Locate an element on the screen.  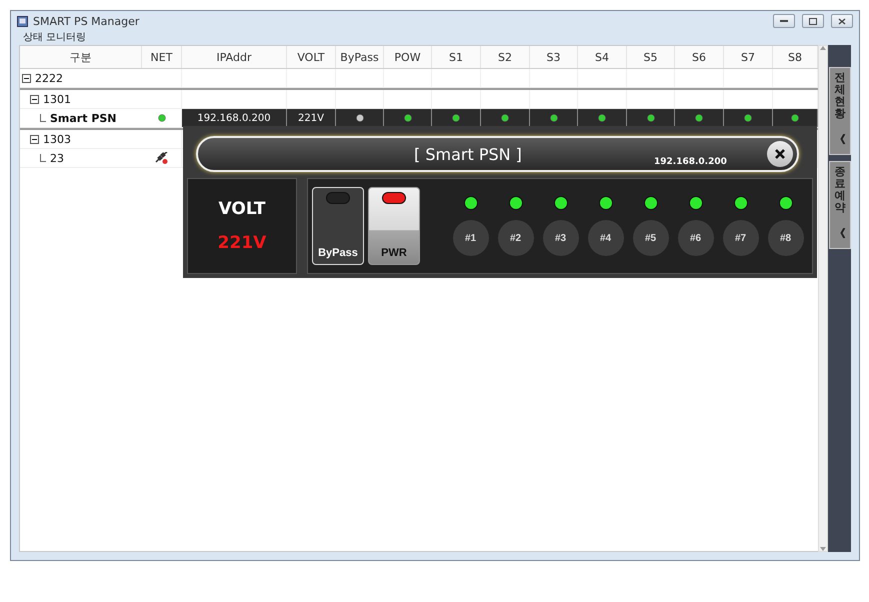
tree-item-label: 1303 is located at coordinates (57, 139).